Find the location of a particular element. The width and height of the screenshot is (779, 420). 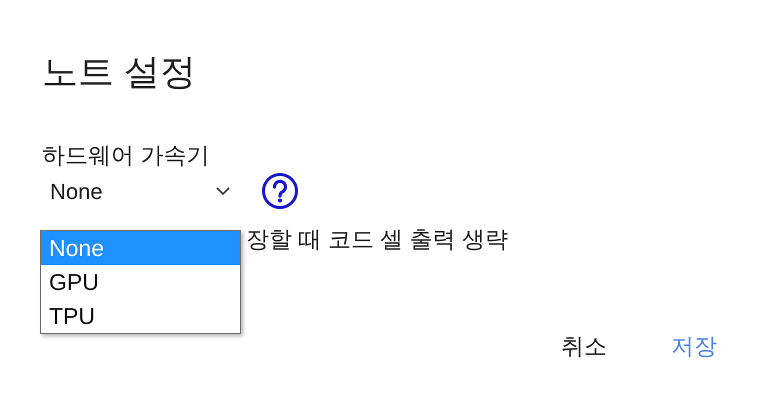

dialog-title: 노트 설정 is located at coordinates (119, 72).